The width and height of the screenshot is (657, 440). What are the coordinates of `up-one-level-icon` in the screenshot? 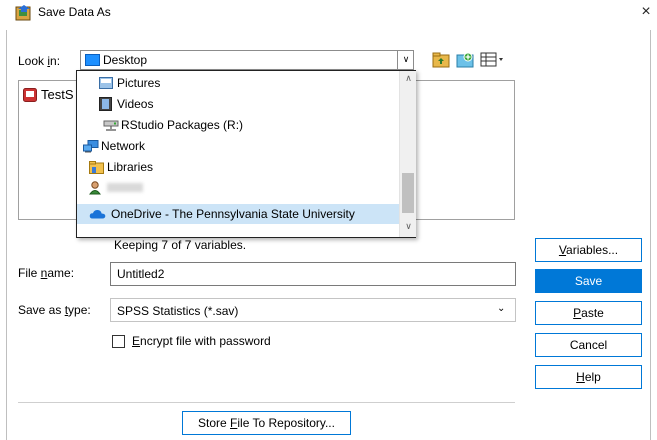 It's located at (441, 59).